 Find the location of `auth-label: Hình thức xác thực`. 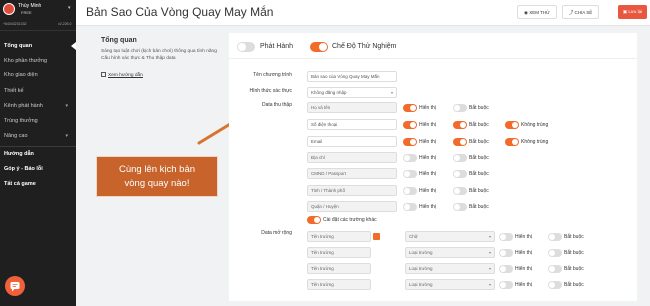

auth-label: Hình thức xác thực is located at coordinates (270, 91).